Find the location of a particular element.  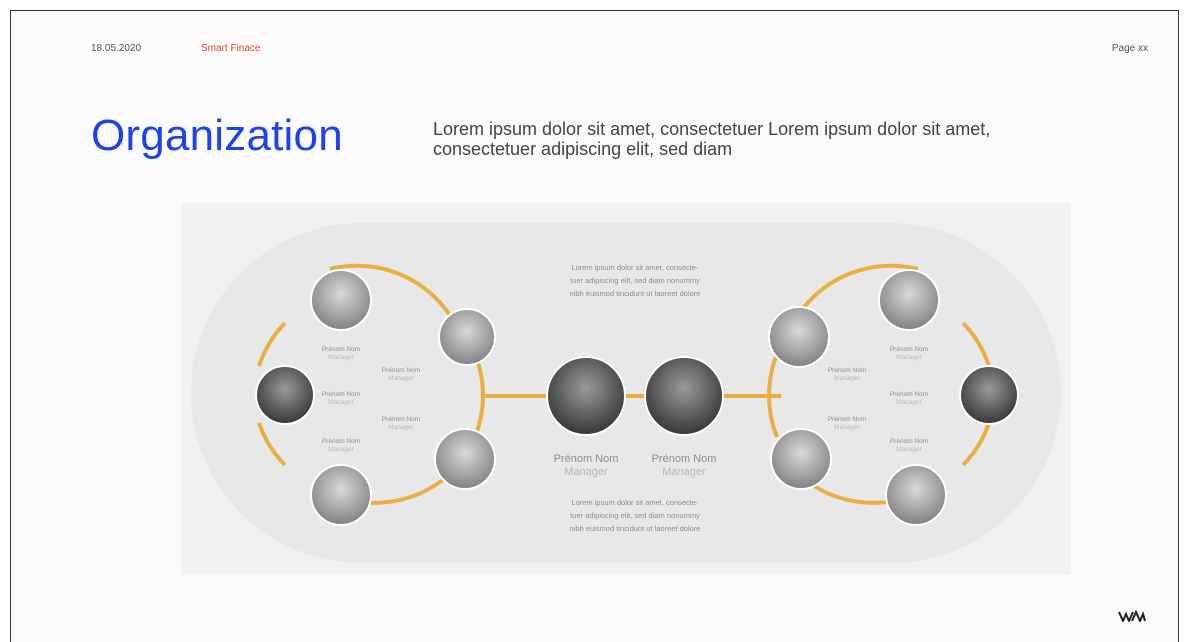

header-date: 18.05.2020 is located at coordinates (116, 48).